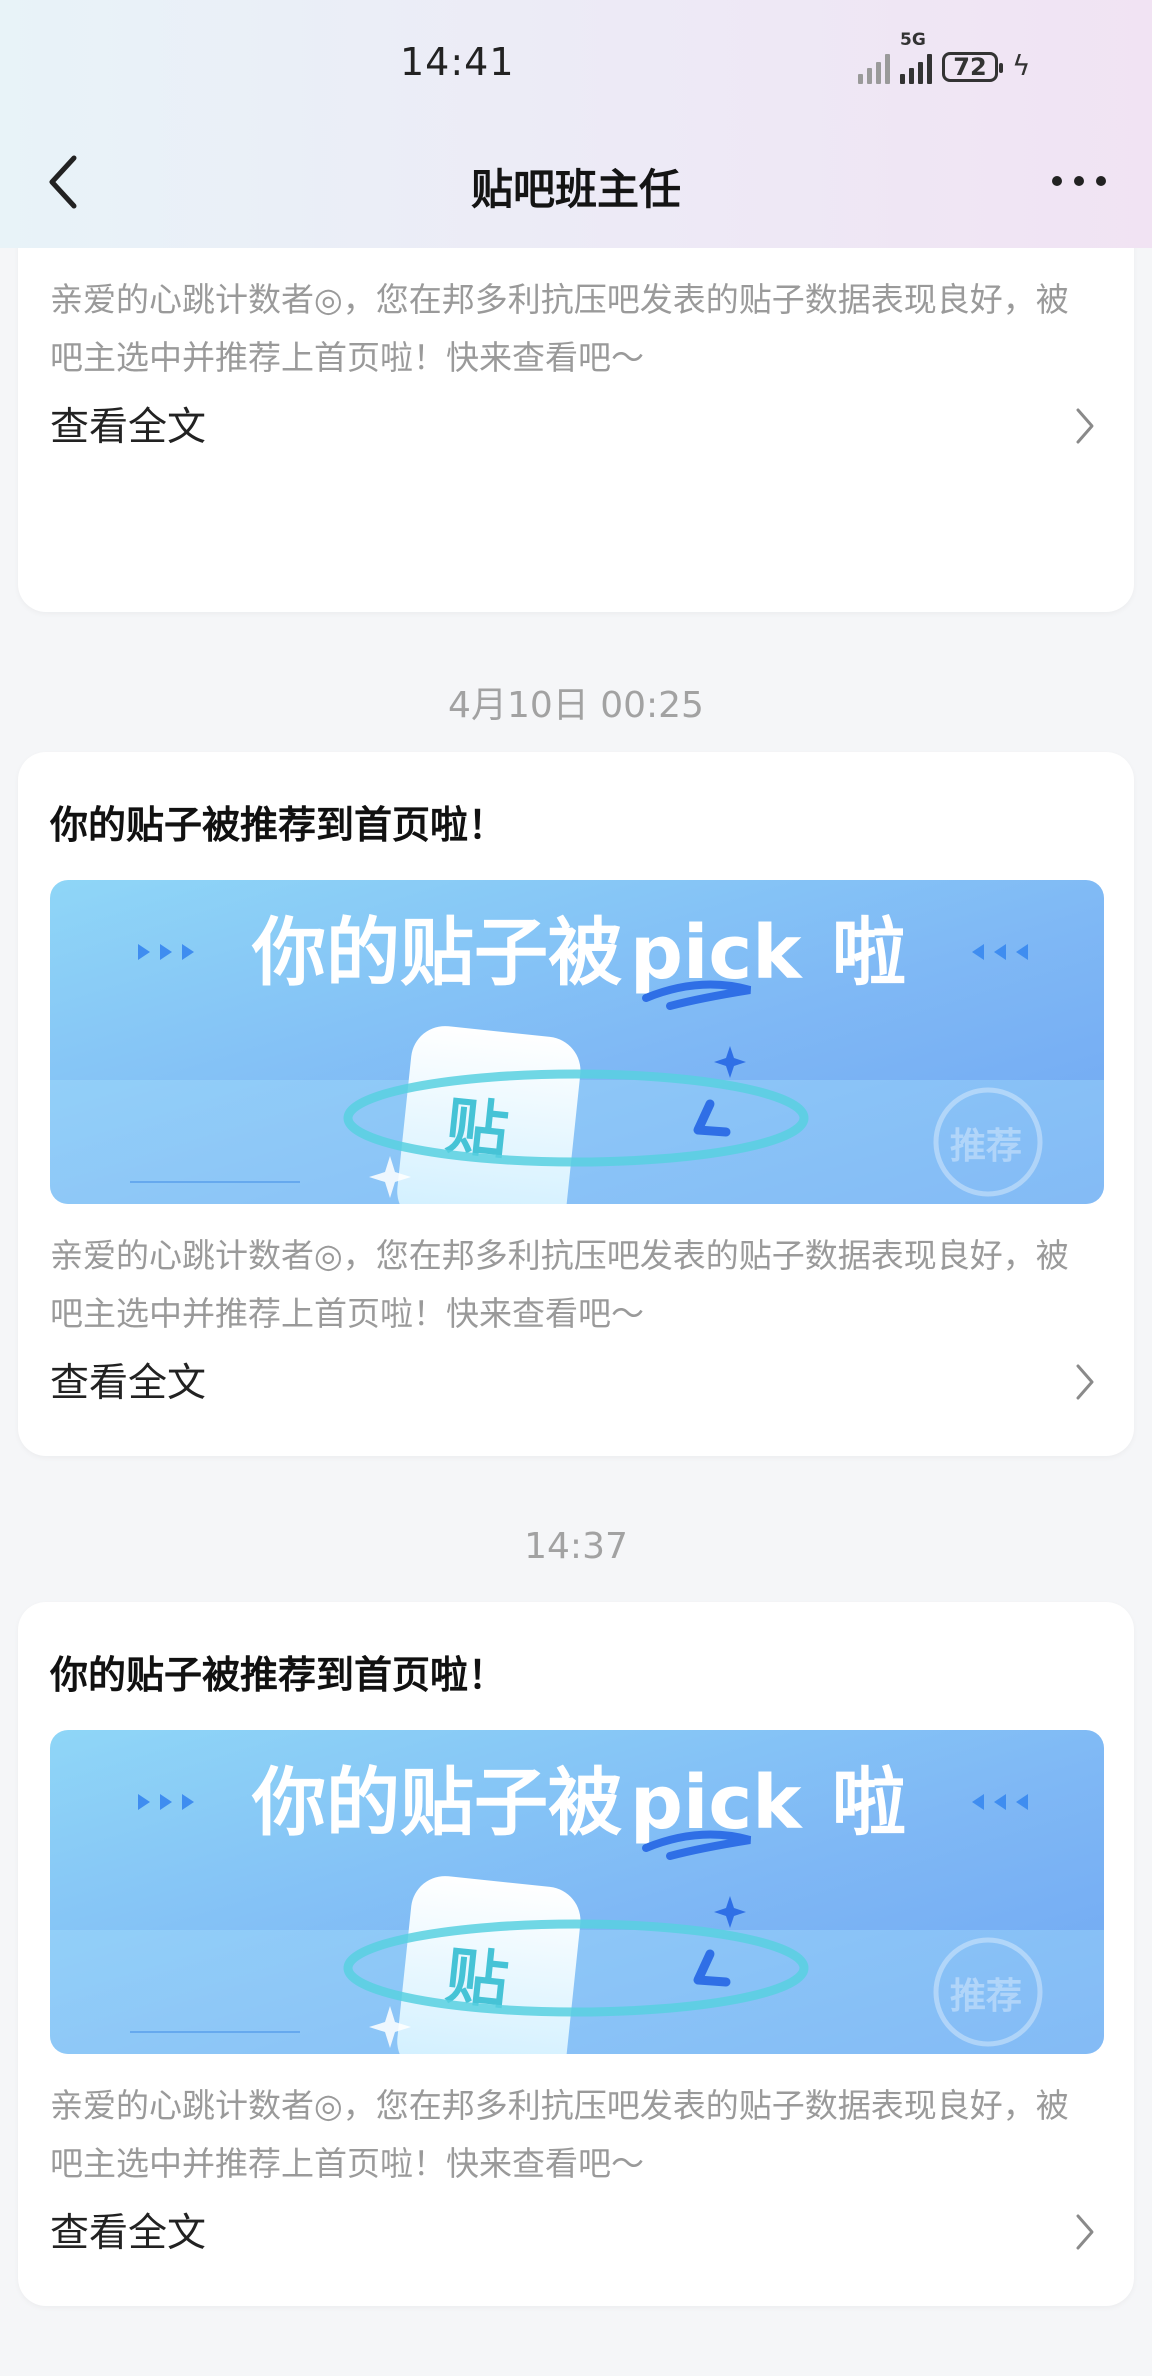 This screenshot has height=2376, width=1152. What do you see at coordinates (1021, 65) in the screenshot?
I see `charging-icon: ϟ` at bounding box center [1021, 65].